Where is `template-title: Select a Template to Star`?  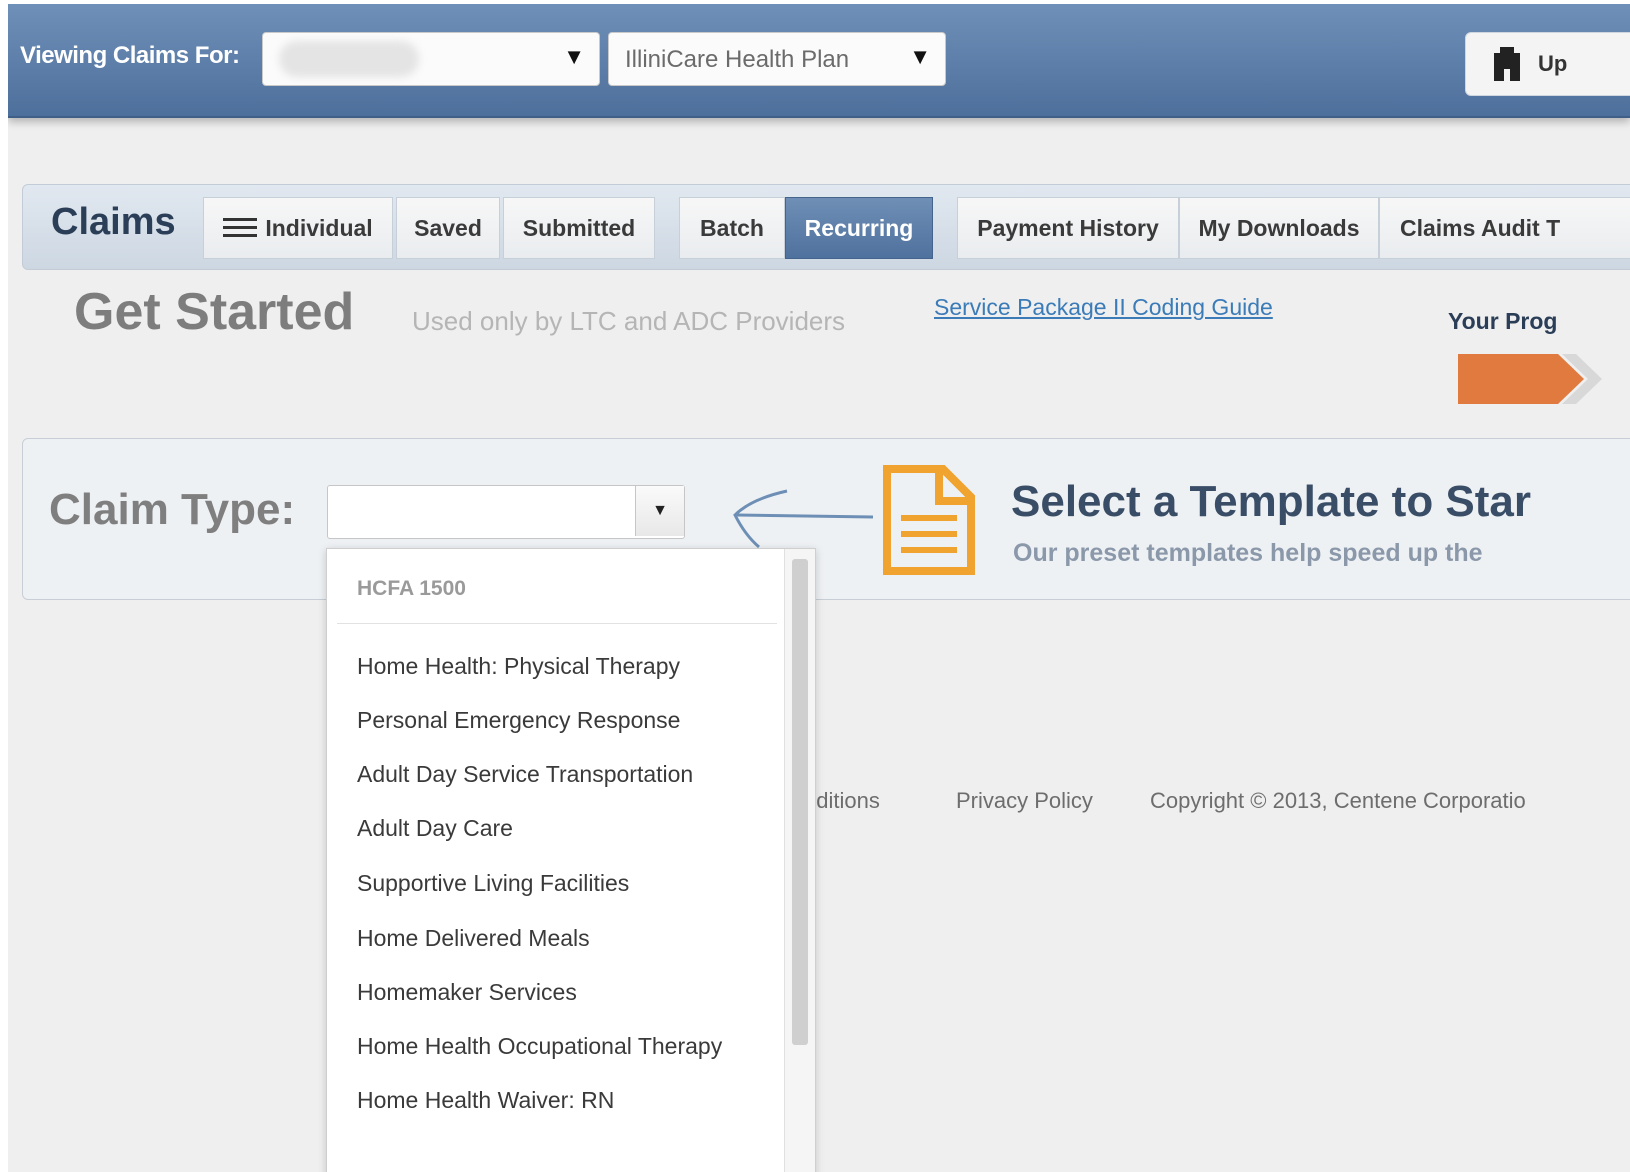 template-title: Select a Template to Star is located at coordinates (1271, 501).